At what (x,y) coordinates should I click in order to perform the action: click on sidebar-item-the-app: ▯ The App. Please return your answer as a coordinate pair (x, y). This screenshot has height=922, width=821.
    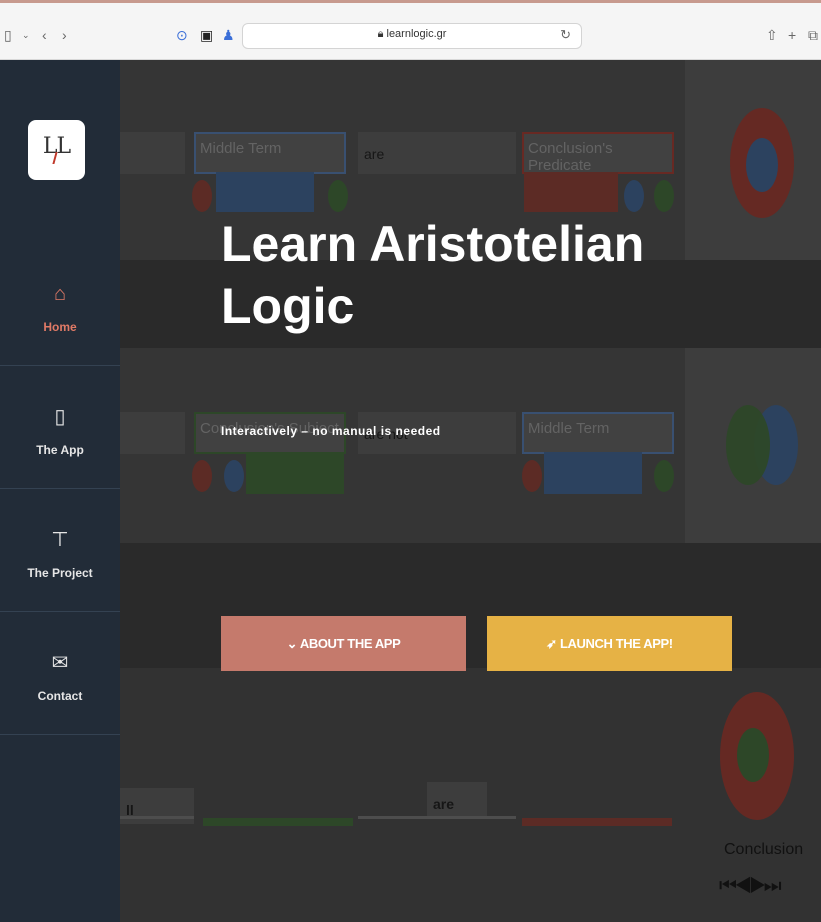
    Looking at the image, I should click on (60, 427).